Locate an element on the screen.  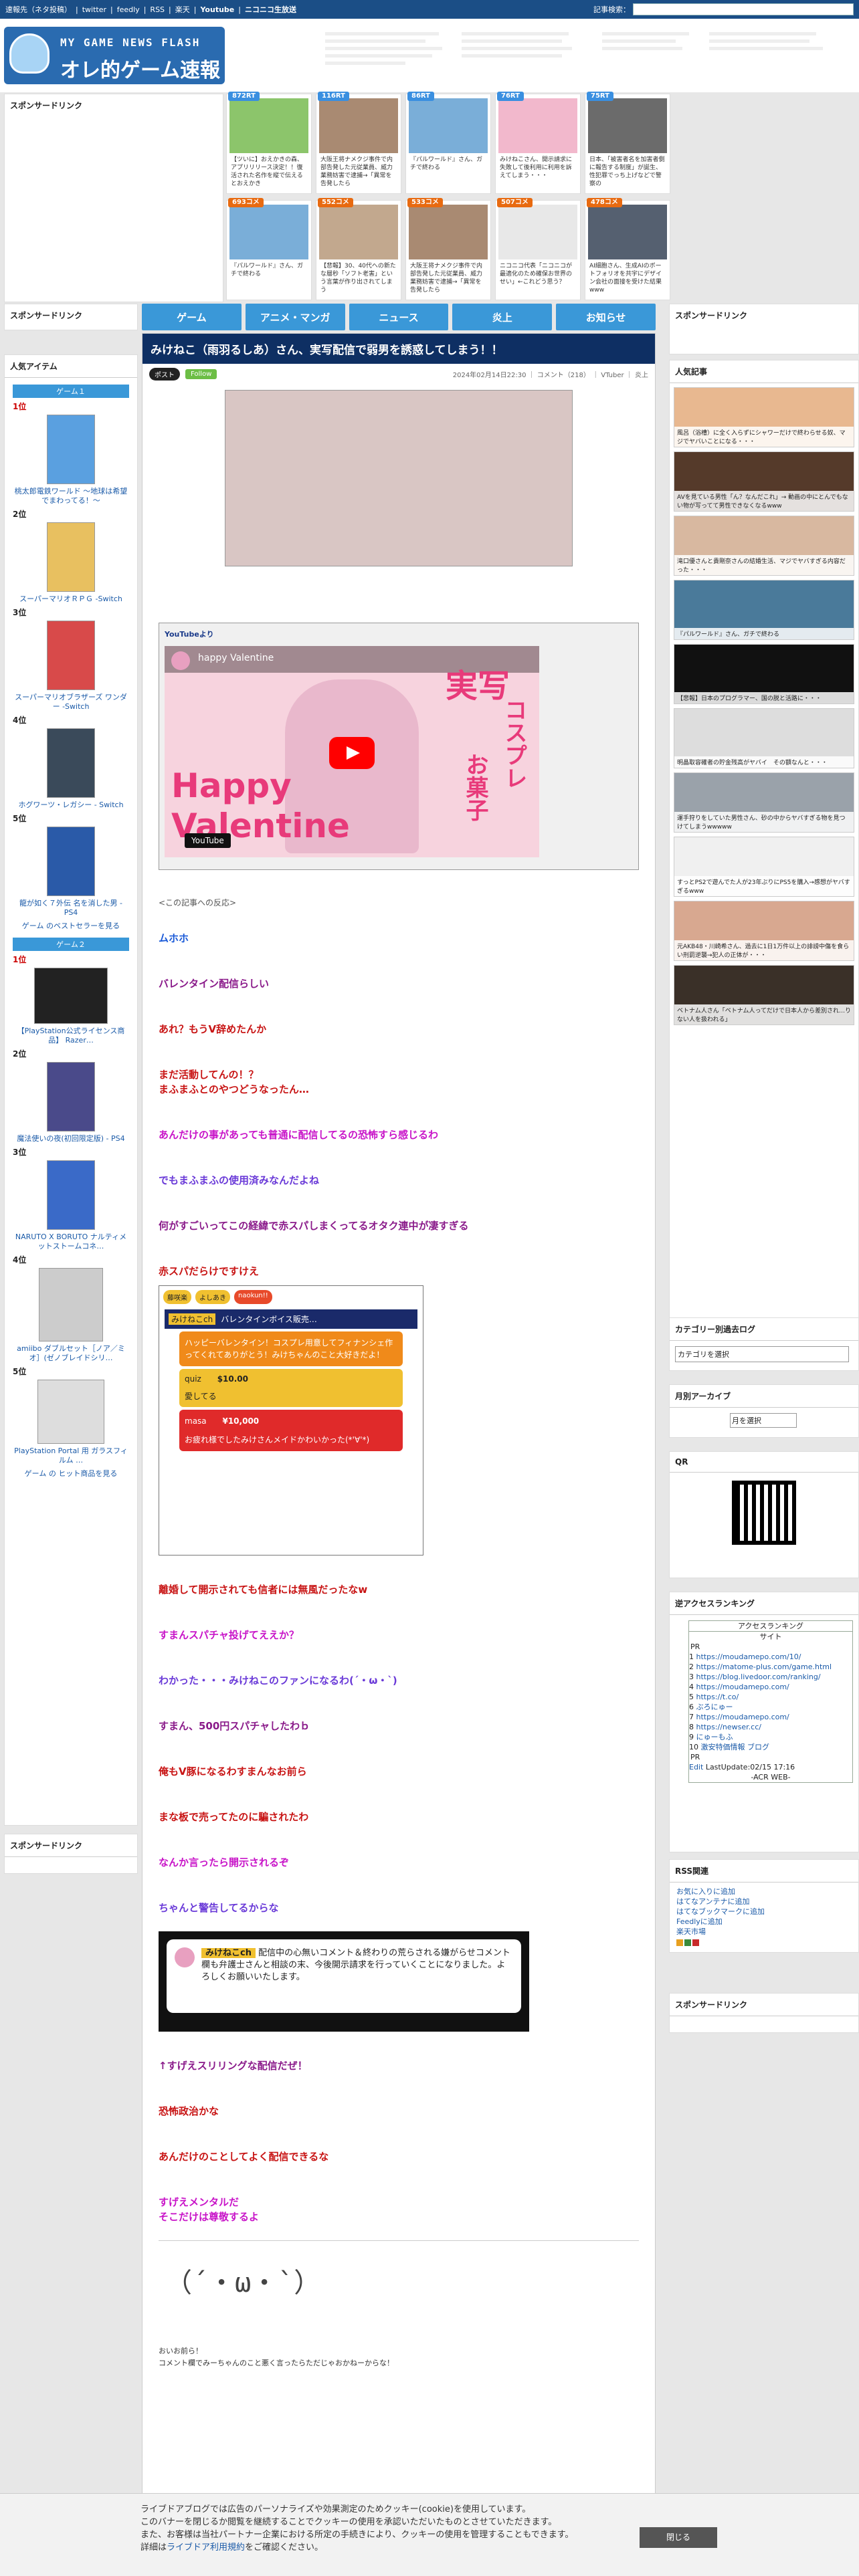
x-post-button: ポスト is located at coordinates (164, 375).